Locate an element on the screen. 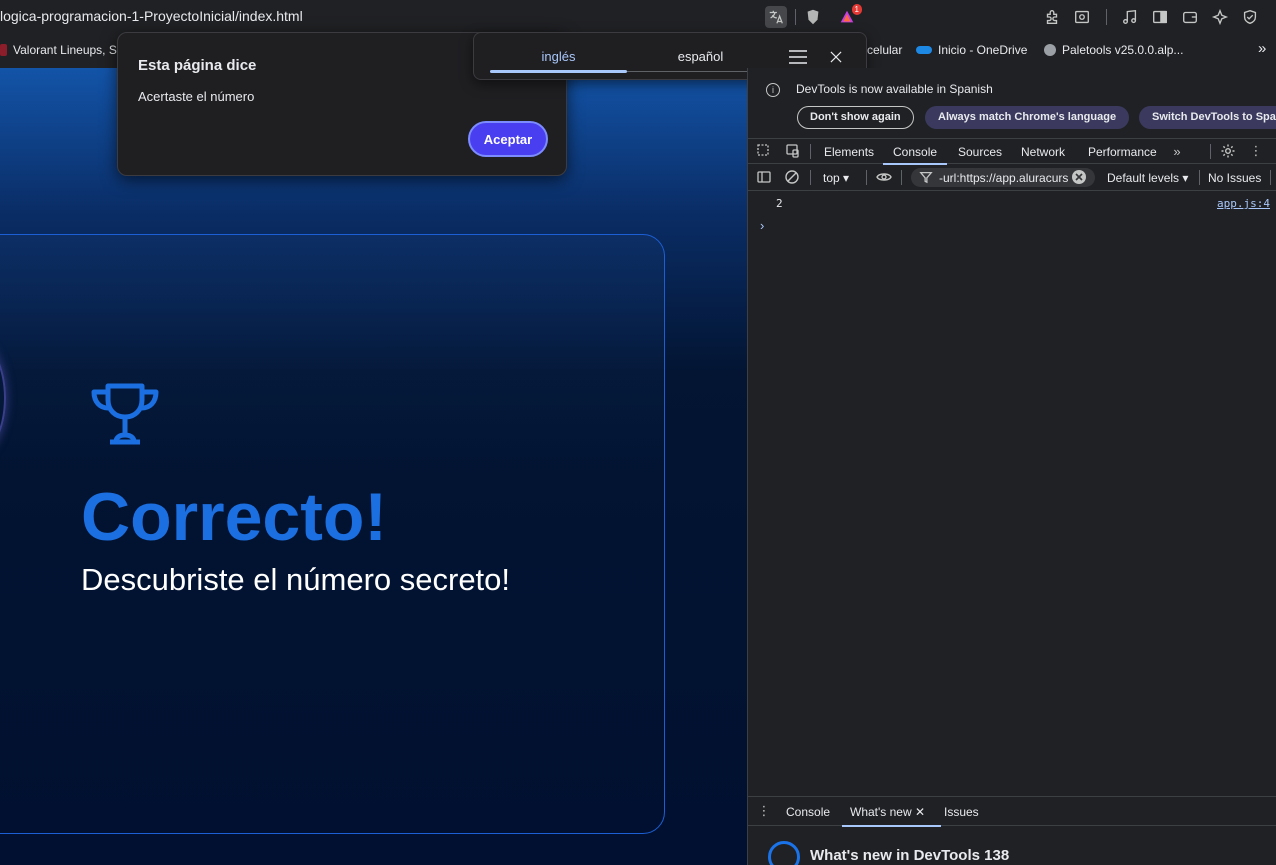  drawer-tab-whats-new: What's new ✕ is located at coordinates (891, 816).